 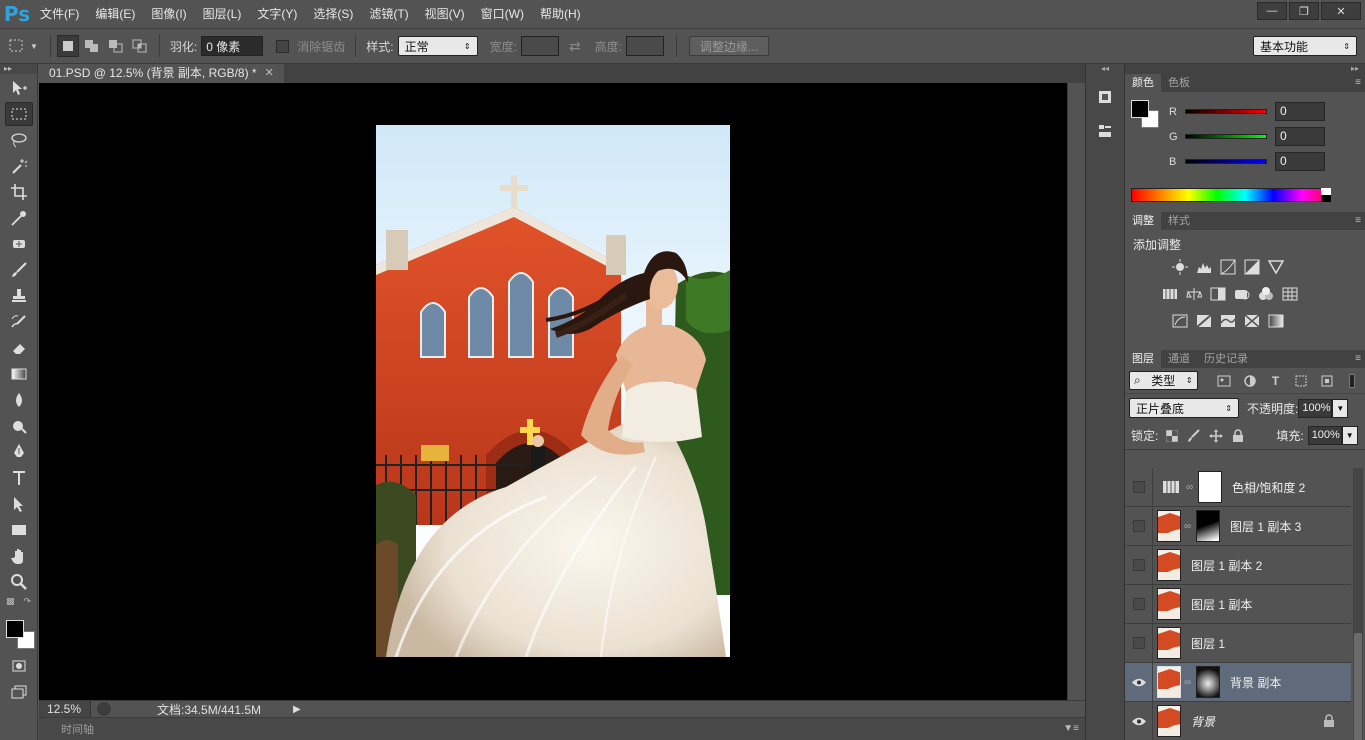 What do you see at coordinates (19, 504) in the screenshot?
I see `path-selection-tool-icon` at bounding box center [19, 504].